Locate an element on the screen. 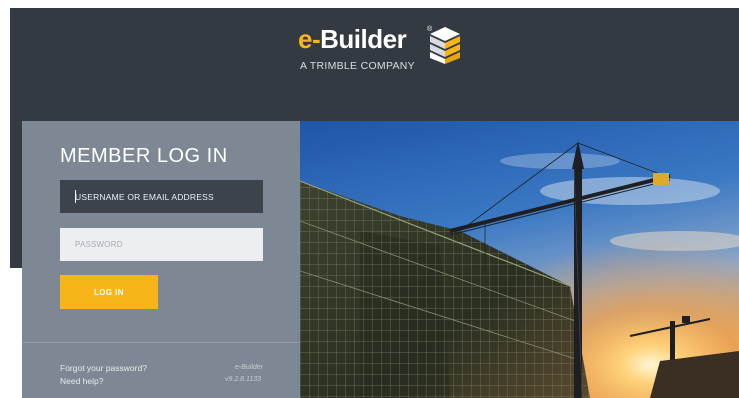  need-help-link: Need help? is located at coordinates (81, 381).